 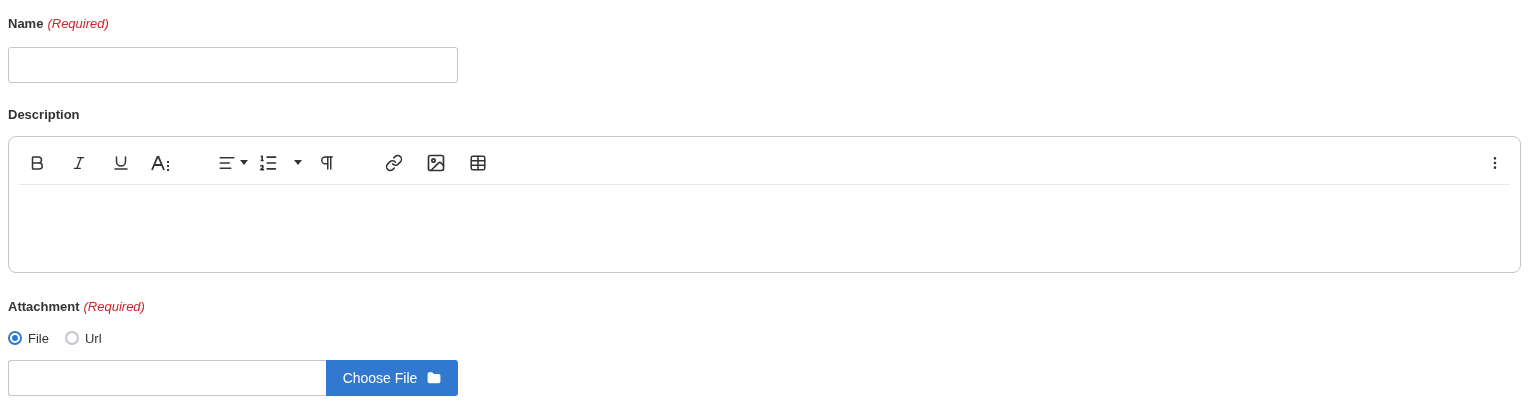 I want to click on folder-icon, so click(x=434, y=378).